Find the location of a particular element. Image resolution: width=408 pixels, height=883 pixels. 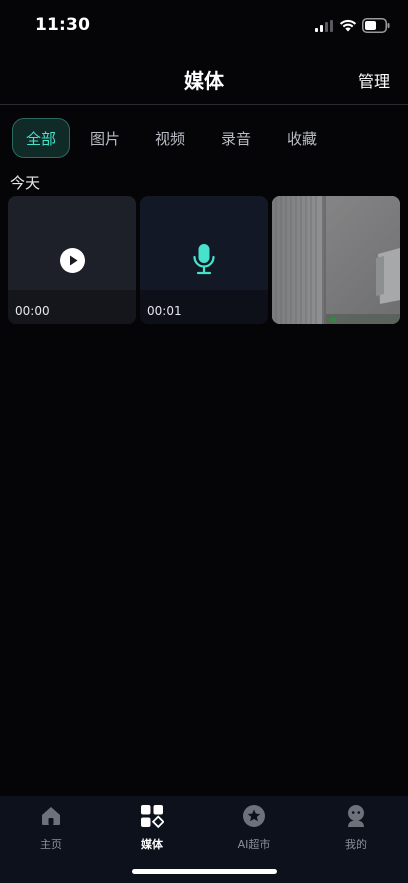

cellular-signal-icon is located at coordinates (324, 26).